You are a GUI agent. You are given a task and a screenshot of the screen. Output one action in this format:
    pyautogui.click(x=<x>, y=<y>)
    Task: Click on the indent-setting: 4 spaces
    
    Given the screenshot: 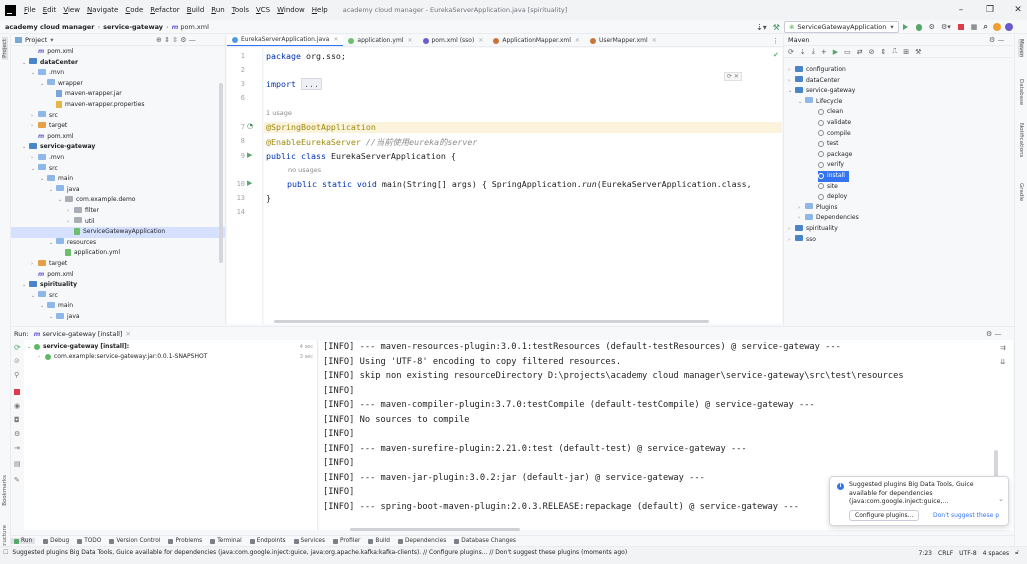 What is the action you would take?
    pyautogui.click(x=996, y=553)
    